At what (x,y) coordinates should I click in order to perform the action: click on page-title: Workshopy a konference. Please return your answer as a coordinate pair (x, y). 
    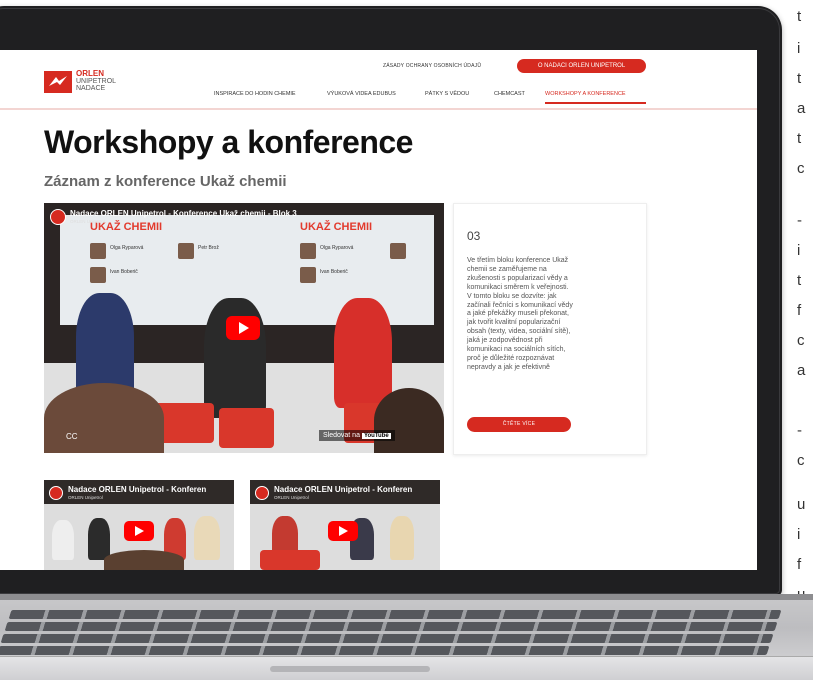
    Looking at the image, I should click on (228, 142).